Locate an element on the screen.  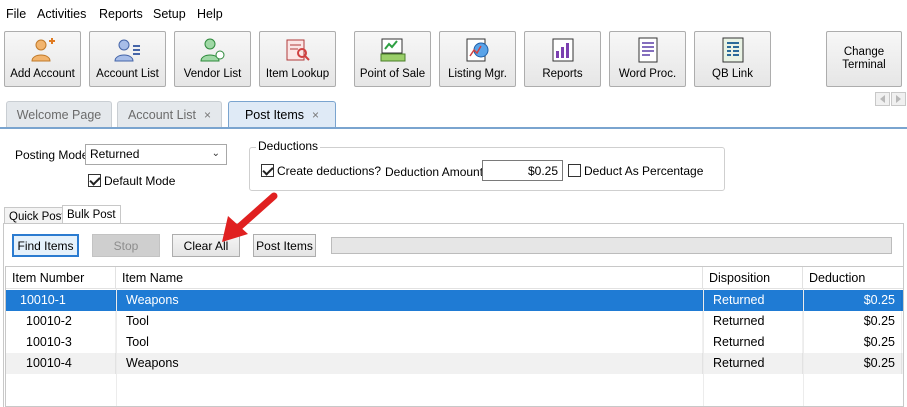
listing-manager-icon is located at coordinates (477, 50).